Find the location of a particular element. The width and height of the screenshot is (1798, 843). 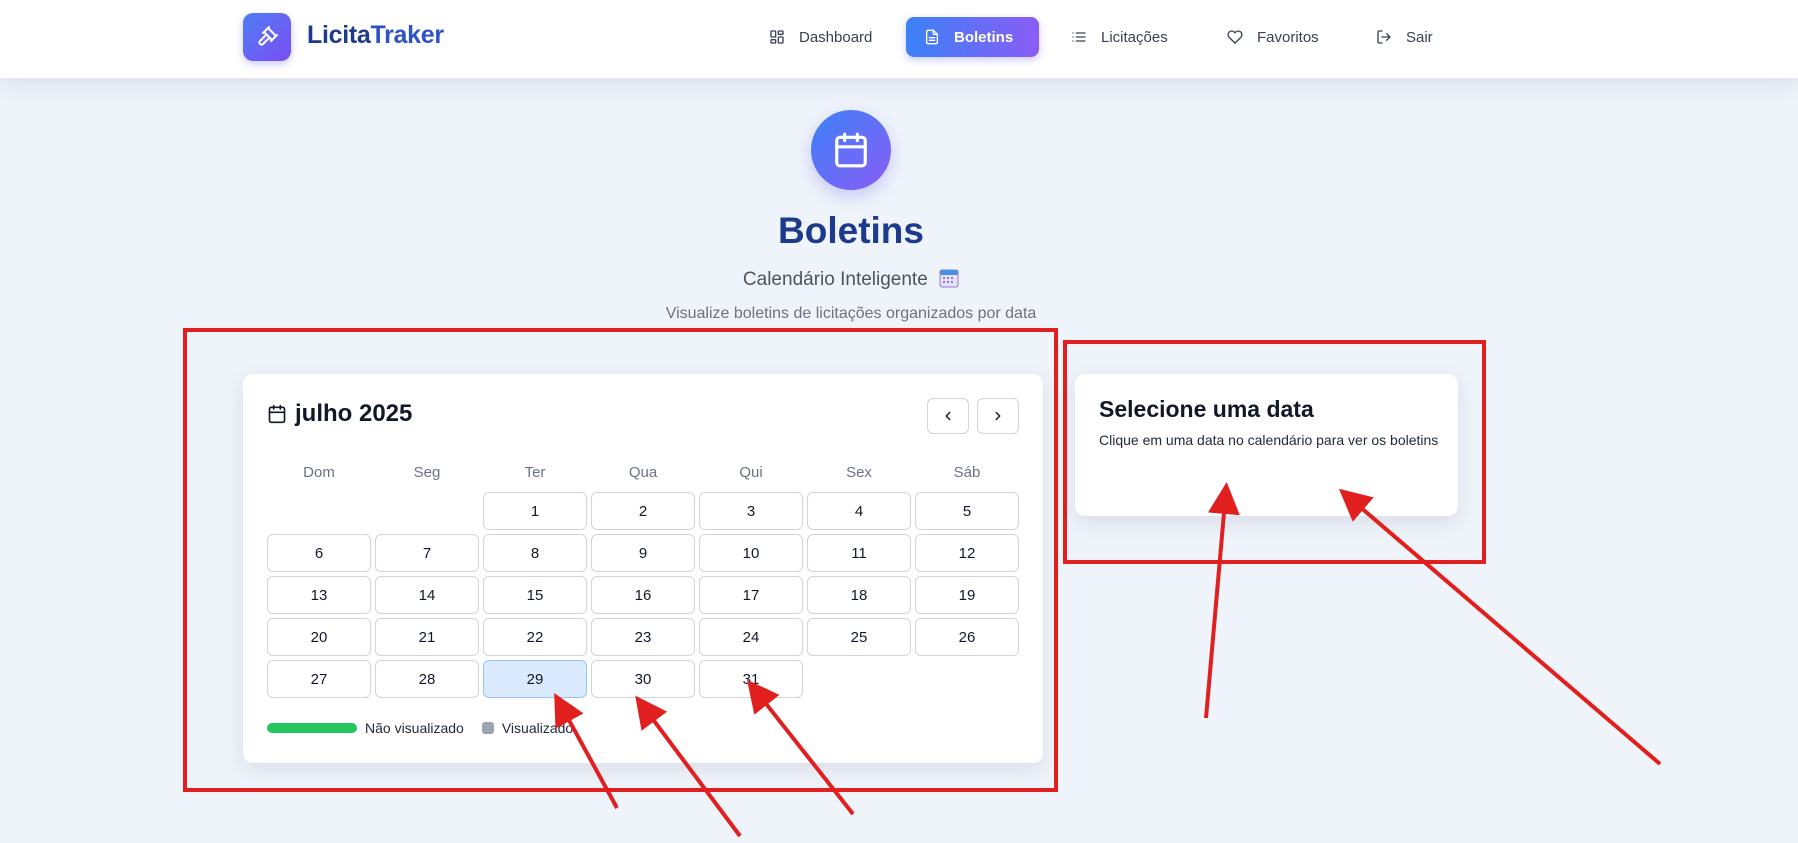

day-cell: 2 is located at coordinates (643, 511).